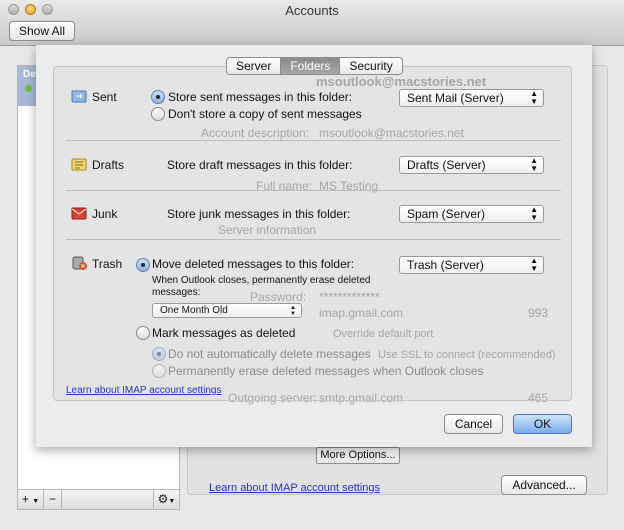 This screenshot has height=530, width=624. I want to click on move-deleted-radio, so click(143, 265).